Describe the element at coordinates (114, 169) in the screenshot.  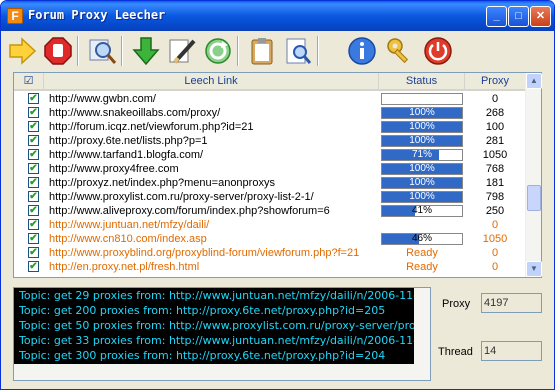
I see `row-link: http://www.proxy4free.com` at that location.